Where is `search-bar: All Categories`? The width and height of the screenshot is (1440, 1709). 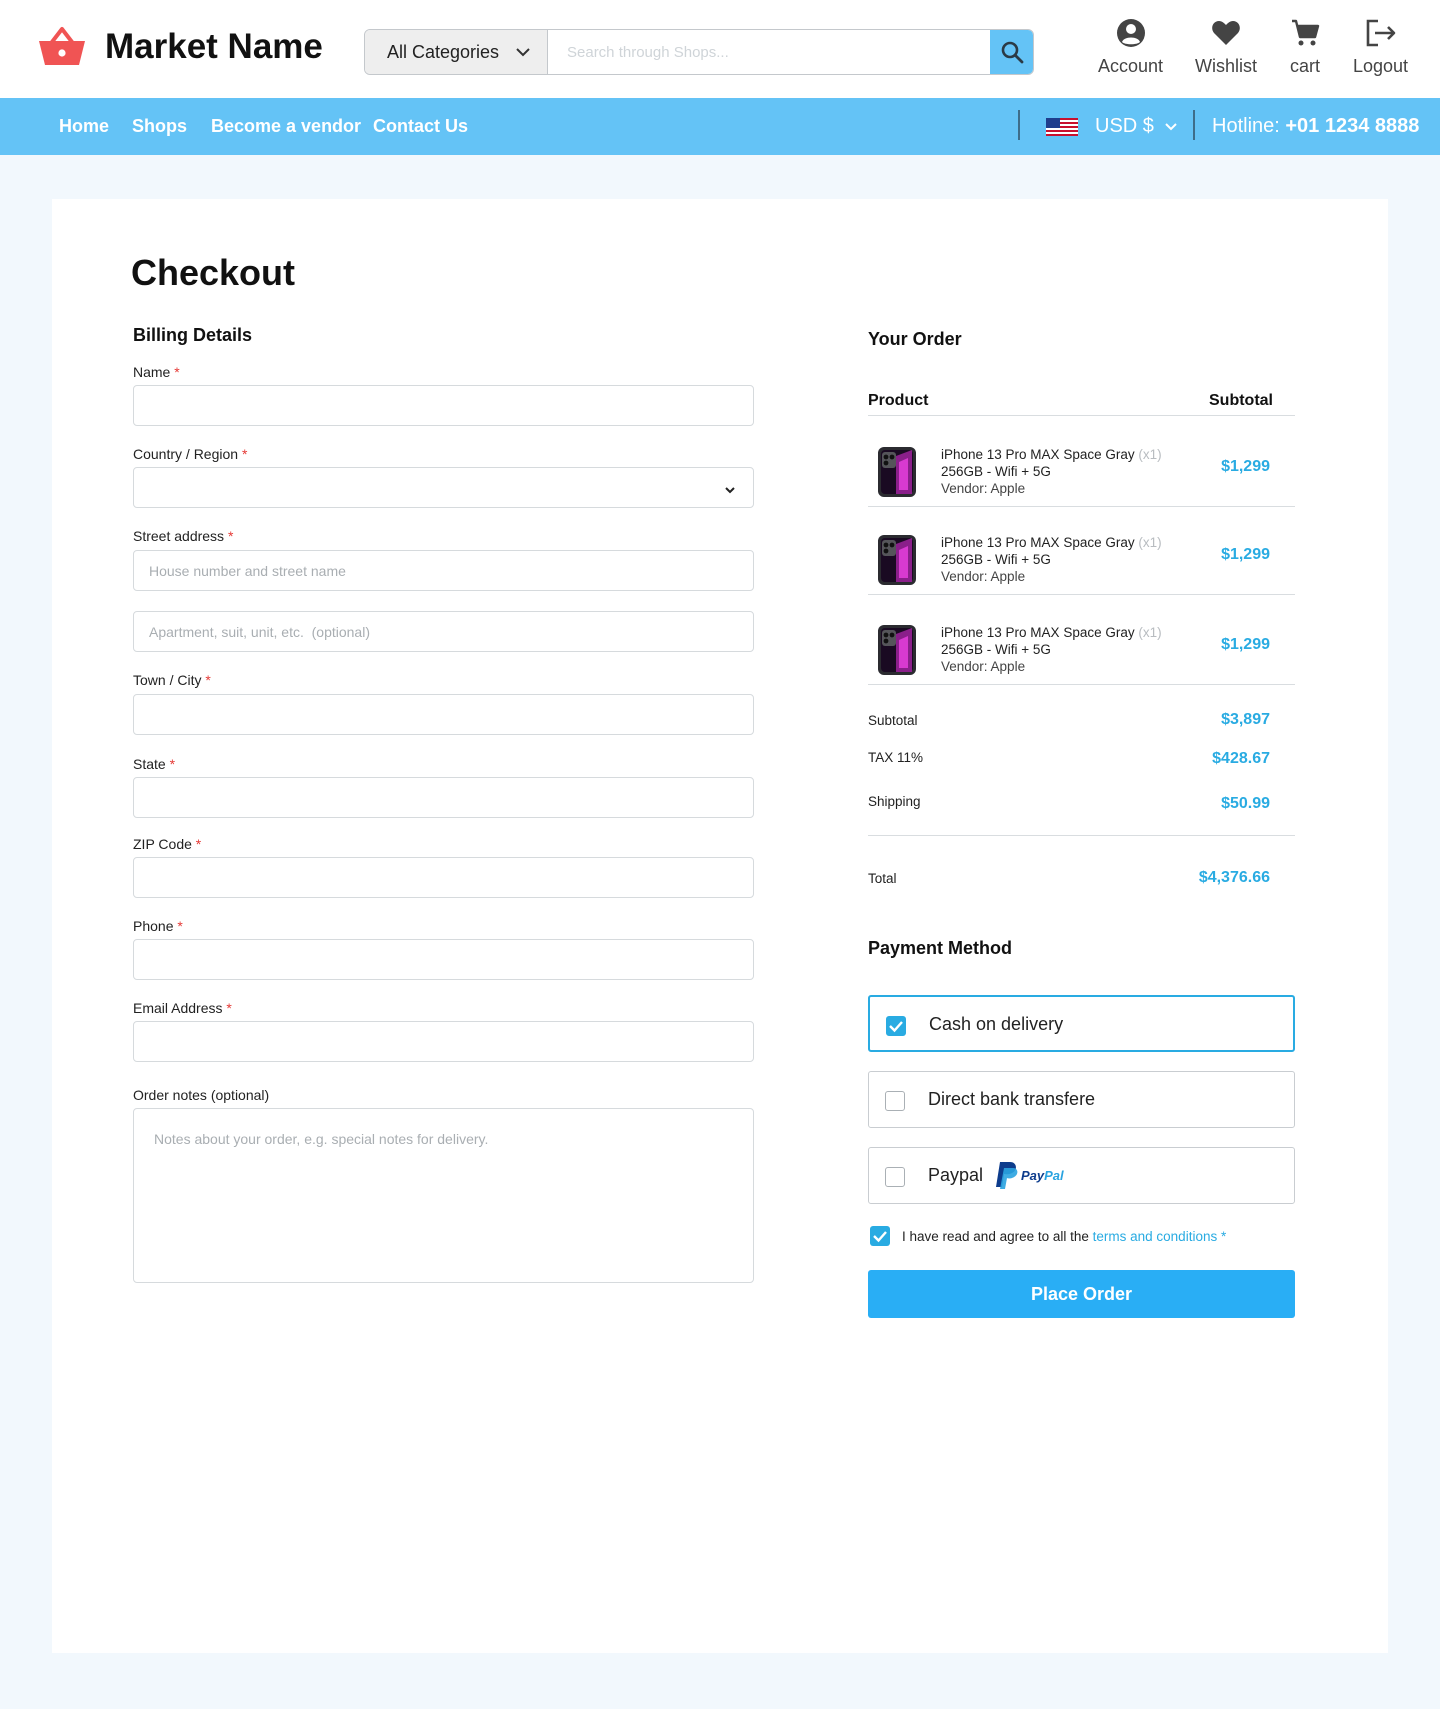 search-bar: All Categories is located at coordinates (699, 52).